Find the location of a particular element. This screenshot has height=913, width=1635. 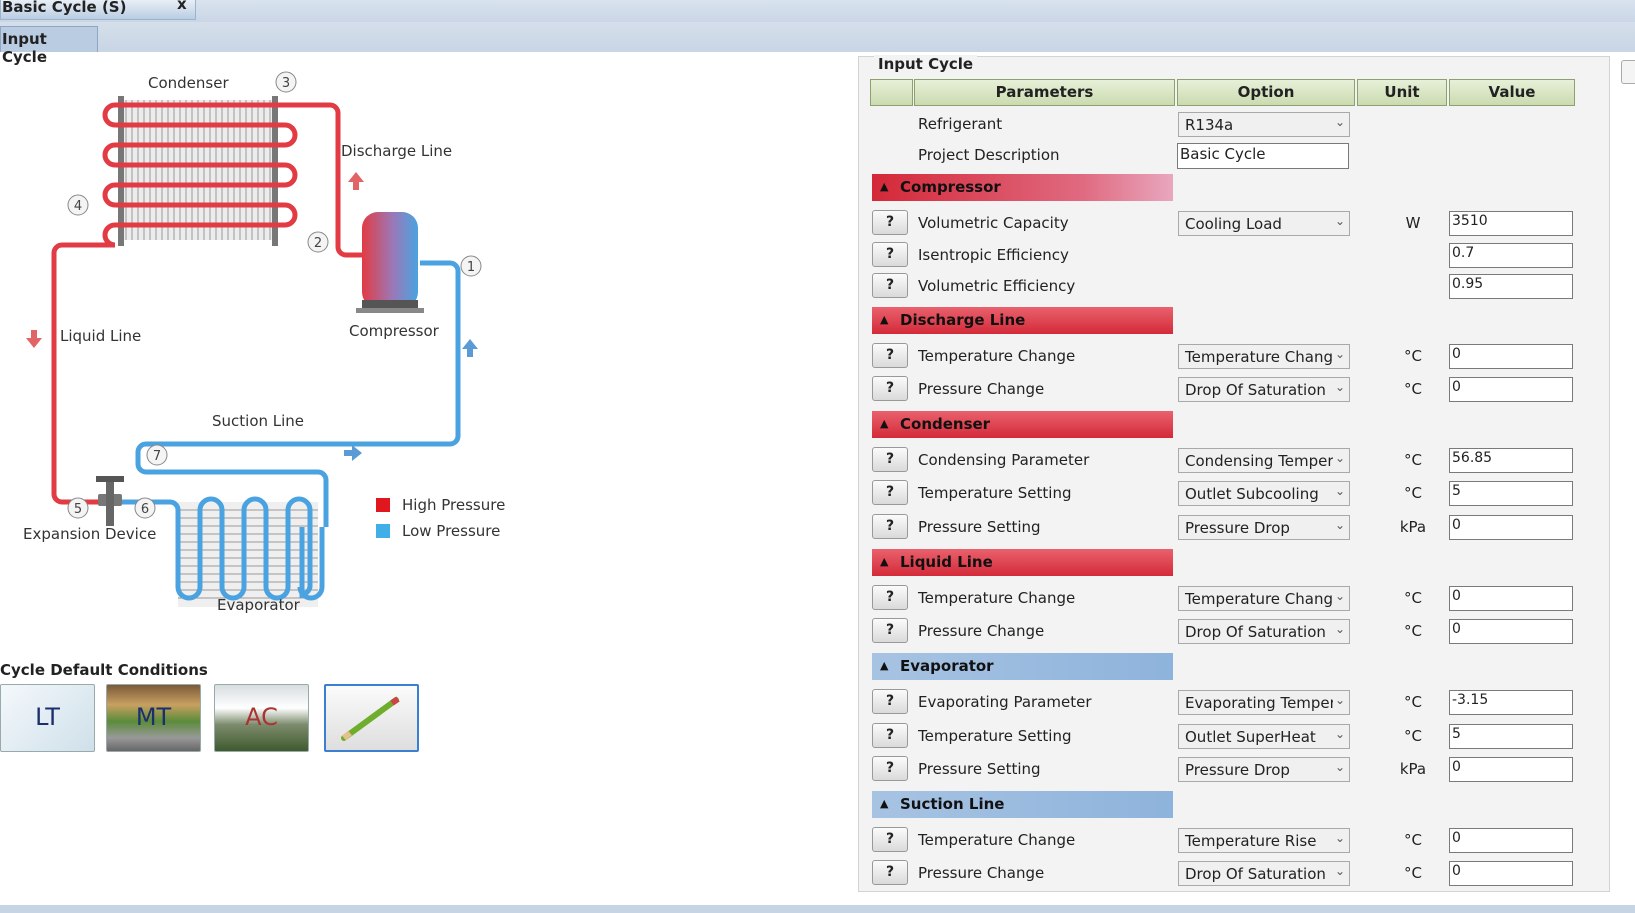

section-evaporator: ▲ Evaporator is located at coordinates (1022, 666).